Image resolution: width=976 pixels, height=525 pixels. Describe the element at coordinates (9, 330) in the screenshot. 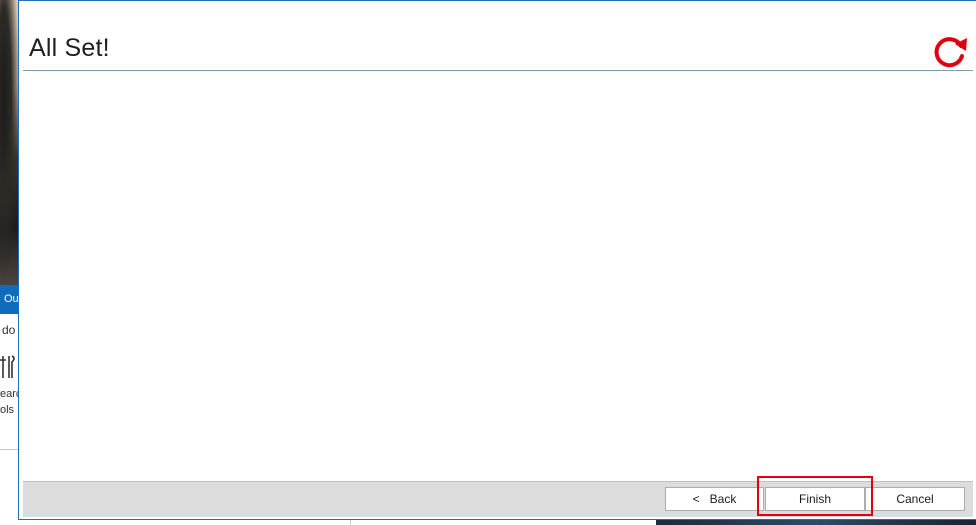

I see `background-text: do` at that location.